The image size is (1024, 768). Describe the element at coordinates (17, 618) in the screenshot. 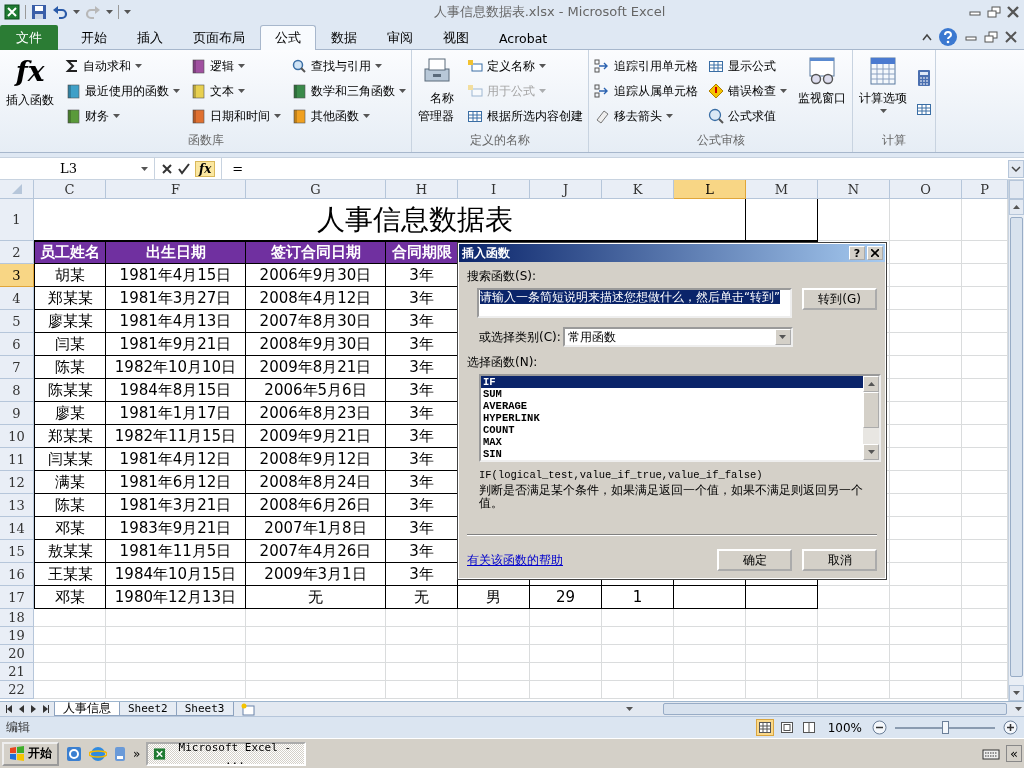

I see `row-header: 18` at that location.